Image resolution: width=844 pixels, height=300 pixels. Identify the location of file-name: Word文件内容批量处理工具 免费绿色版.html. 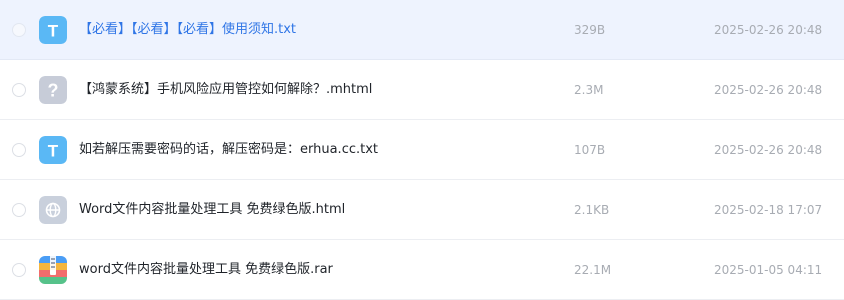
(212, 210).